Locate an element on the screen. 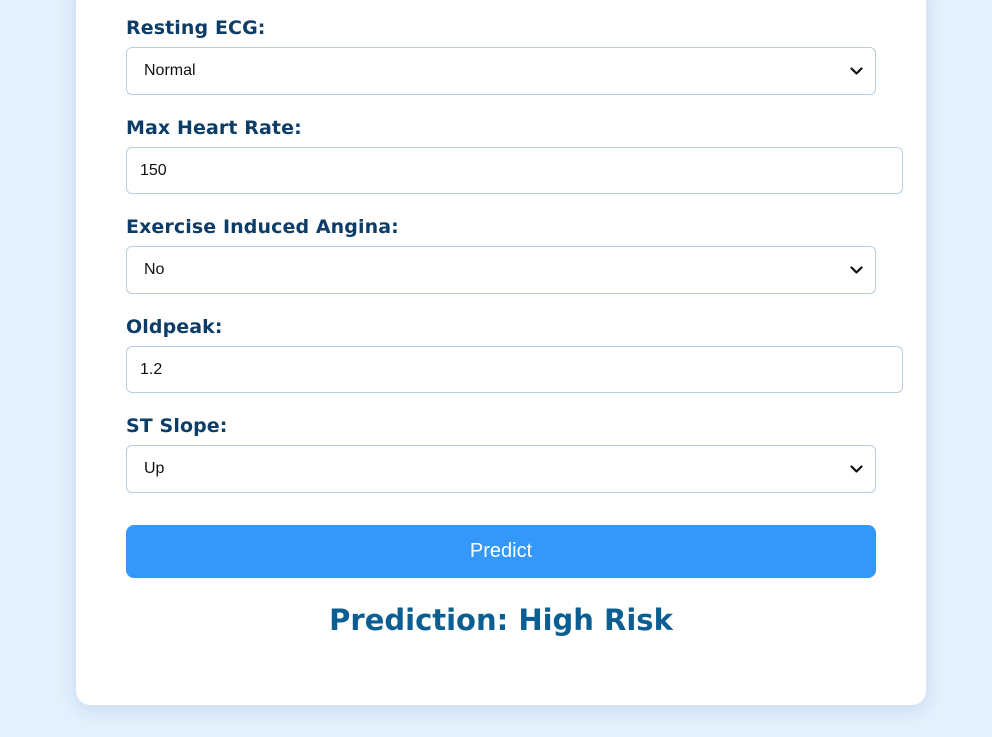  prediction-result: Prediction: High Risk is located at coordinates (501, 620).